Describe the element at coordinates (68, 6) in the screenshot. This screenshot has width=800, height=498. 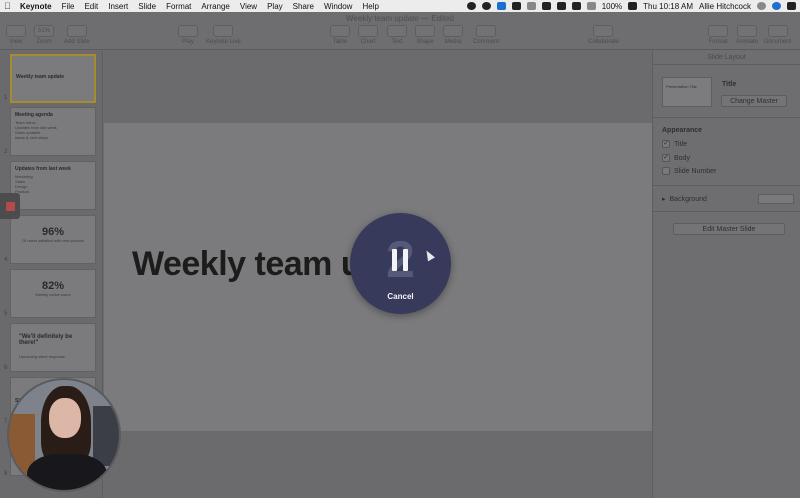
I see `menu-file: File` at that location.